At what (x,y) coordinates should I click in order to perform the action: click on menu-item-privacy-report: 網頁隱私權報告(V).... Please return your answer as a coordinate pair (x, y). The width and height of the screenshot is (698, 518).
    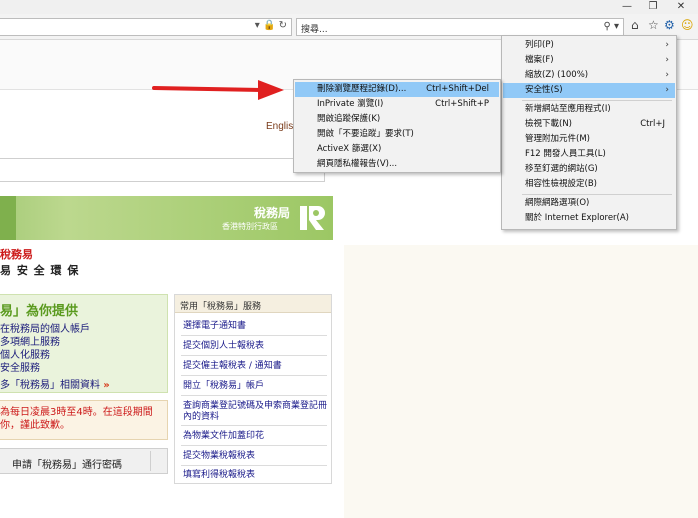
    Looking at the image, I should click on (397, 164).